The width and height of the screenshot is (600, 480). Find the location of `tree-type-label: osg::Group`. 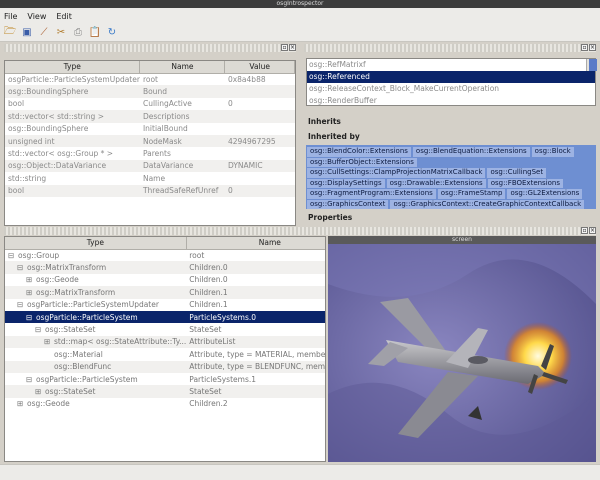

tree-type-label: osg::Group is located at coordinates (39, 255).